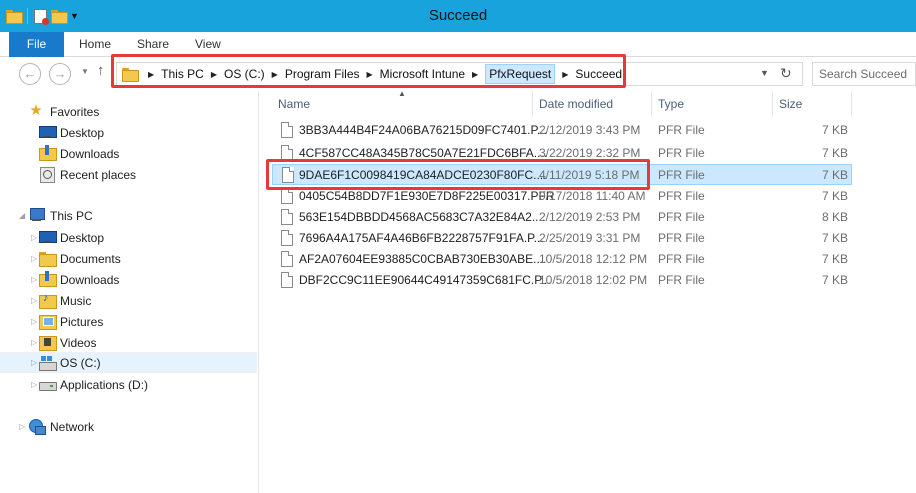  Describe the element at coordinates (153, 44) in the screenshot. I see `tab-share: Share` at that location.